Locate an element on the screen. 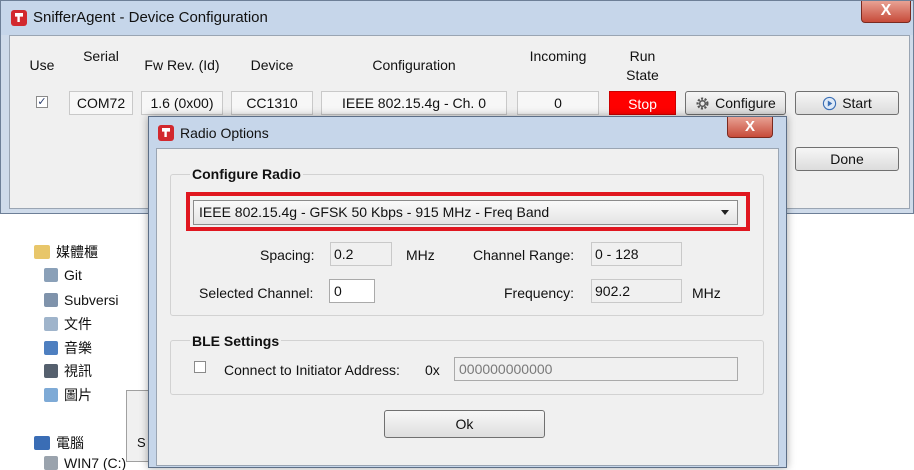 This screenshot has height=470, width=914. tree-item-library: 媒體櫃 is located at coordinates (66, 252).